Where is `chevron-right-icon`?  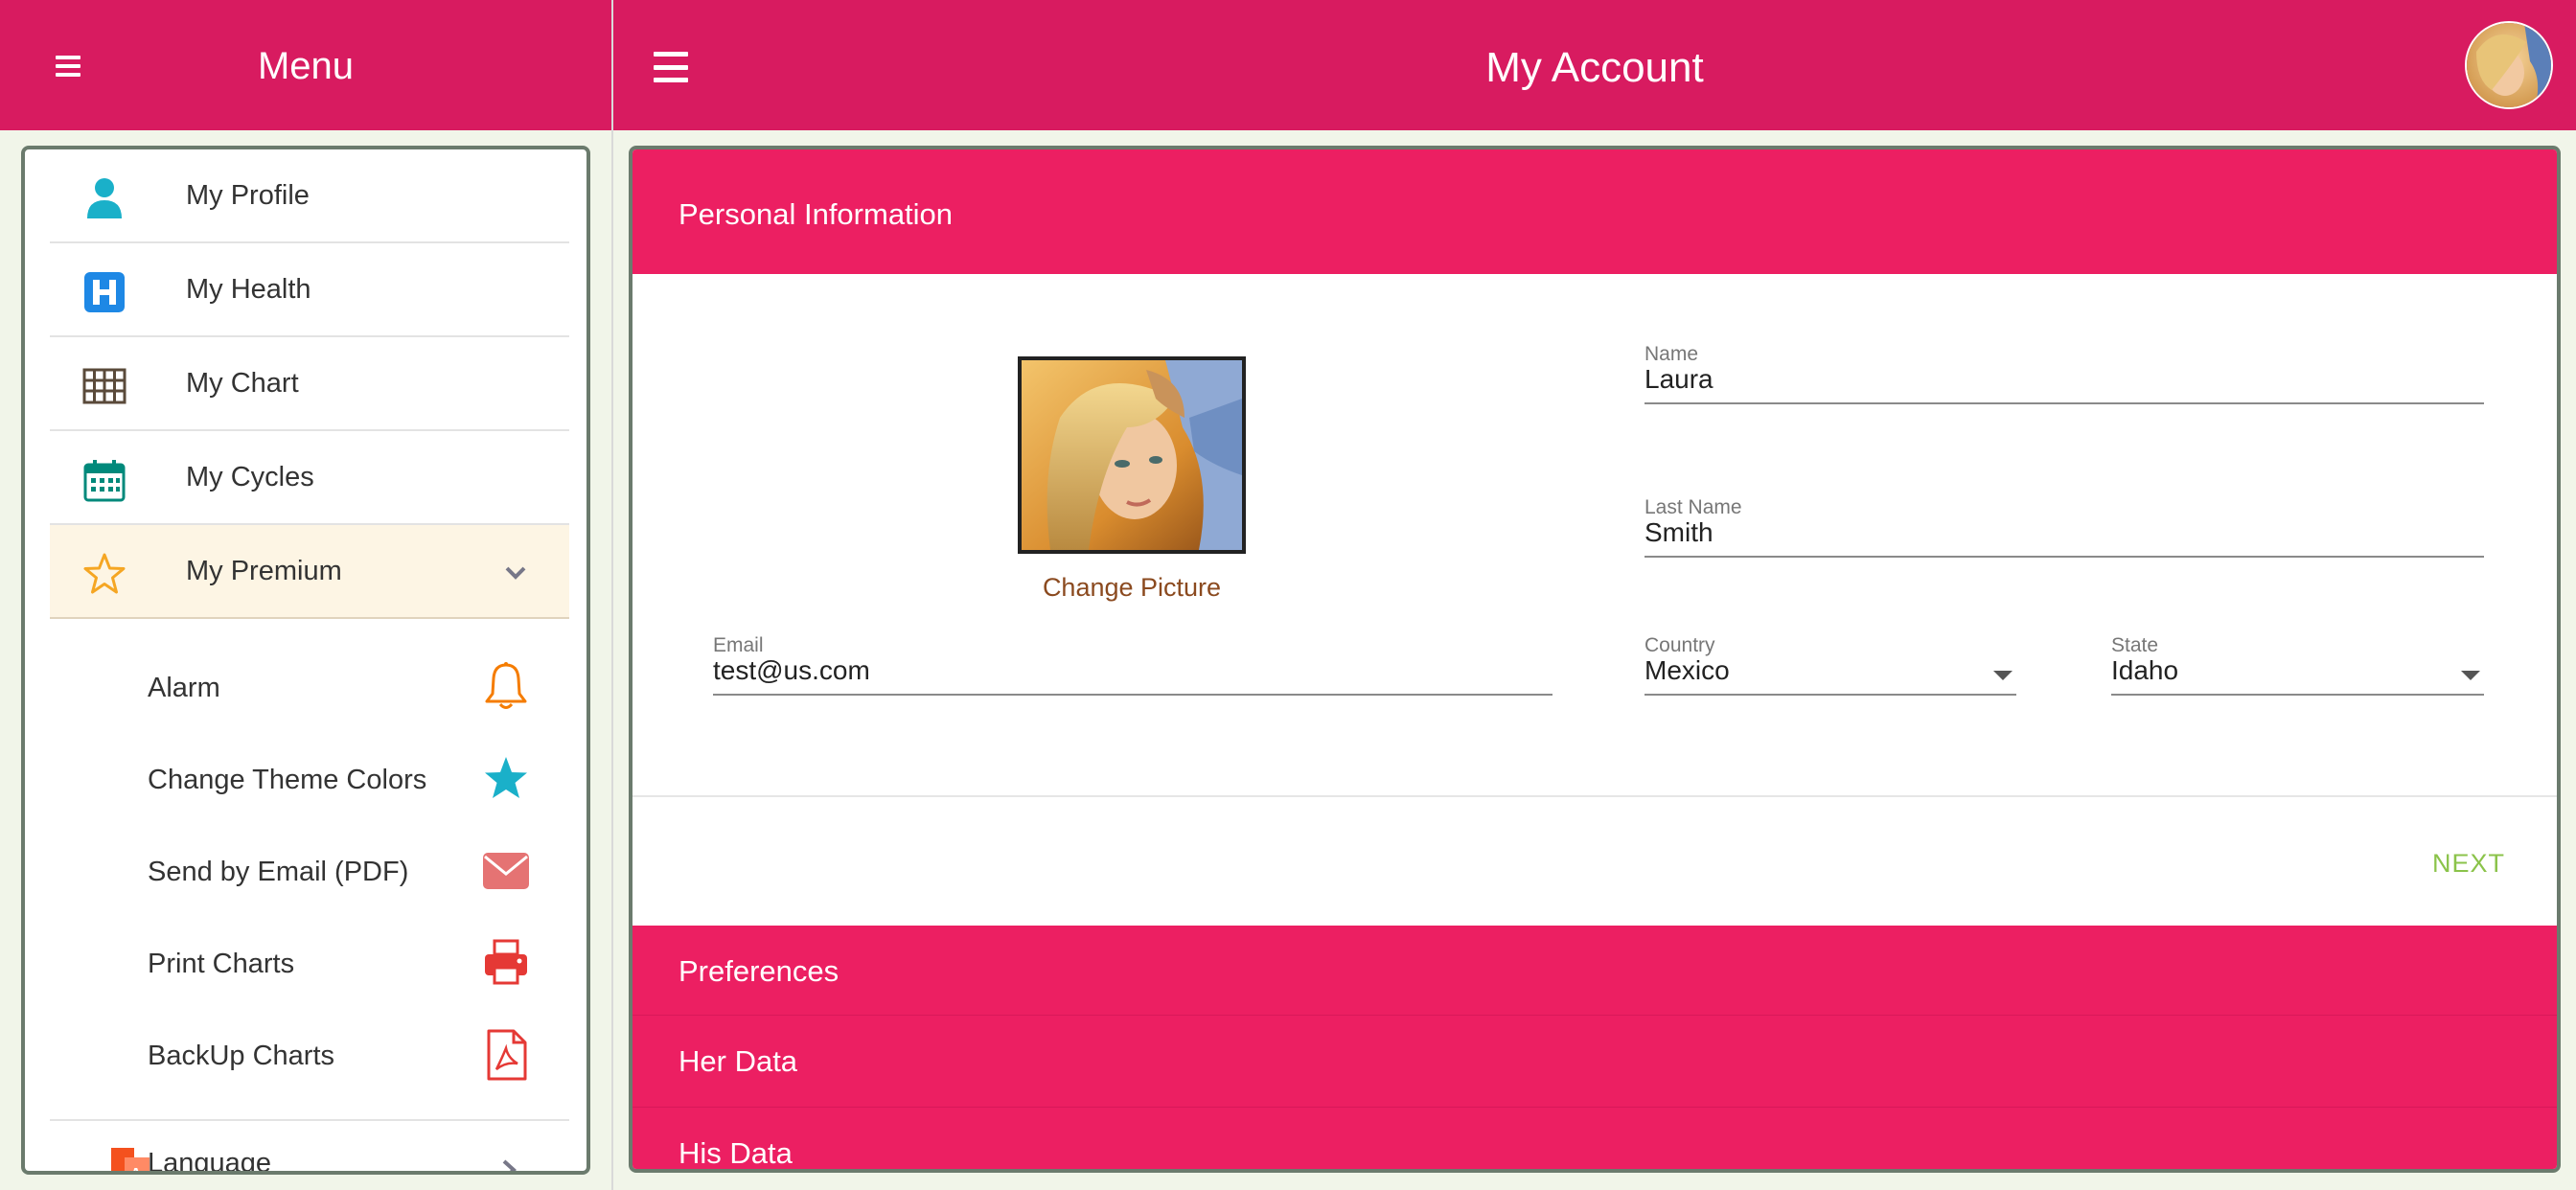
chevron-right-icon is located at coordinates (508, 1167).